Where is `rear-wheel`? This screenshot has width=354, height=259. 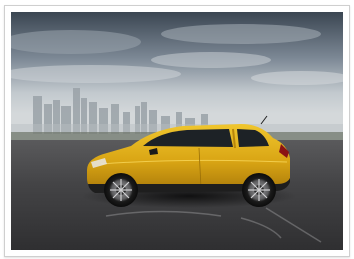
rear-wheel is located at coordinates (259, 190).